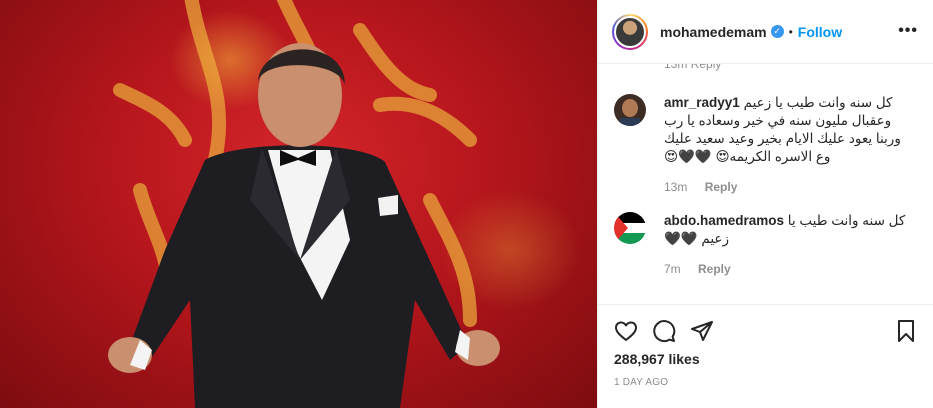 This screenshot has height=408, width=933. What do you see at coordinates (766, 359) in the screenshot?
I see `likes-count: 288,967 likes` at bounding box center [766, 359].